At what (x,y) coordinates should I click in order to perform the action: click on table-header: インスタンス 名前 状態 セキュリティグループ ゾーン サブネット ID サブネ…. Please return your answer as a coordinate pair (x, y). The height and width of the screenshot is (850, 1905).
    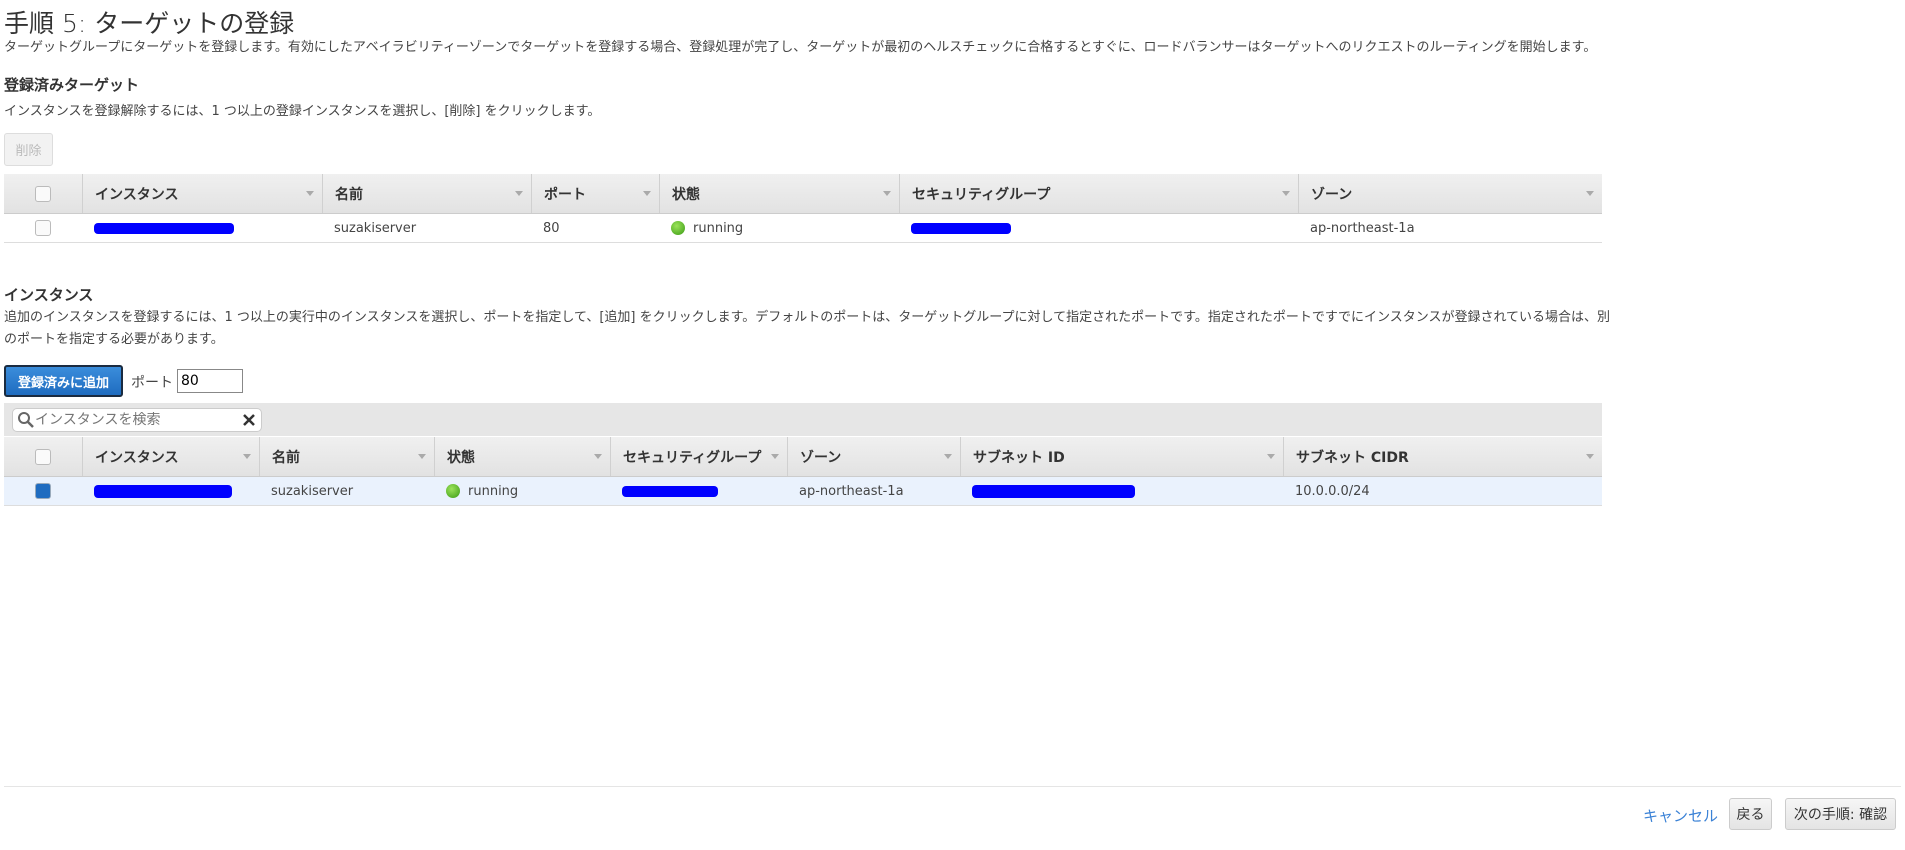
    Looking at the image, I should click on (803, 457).